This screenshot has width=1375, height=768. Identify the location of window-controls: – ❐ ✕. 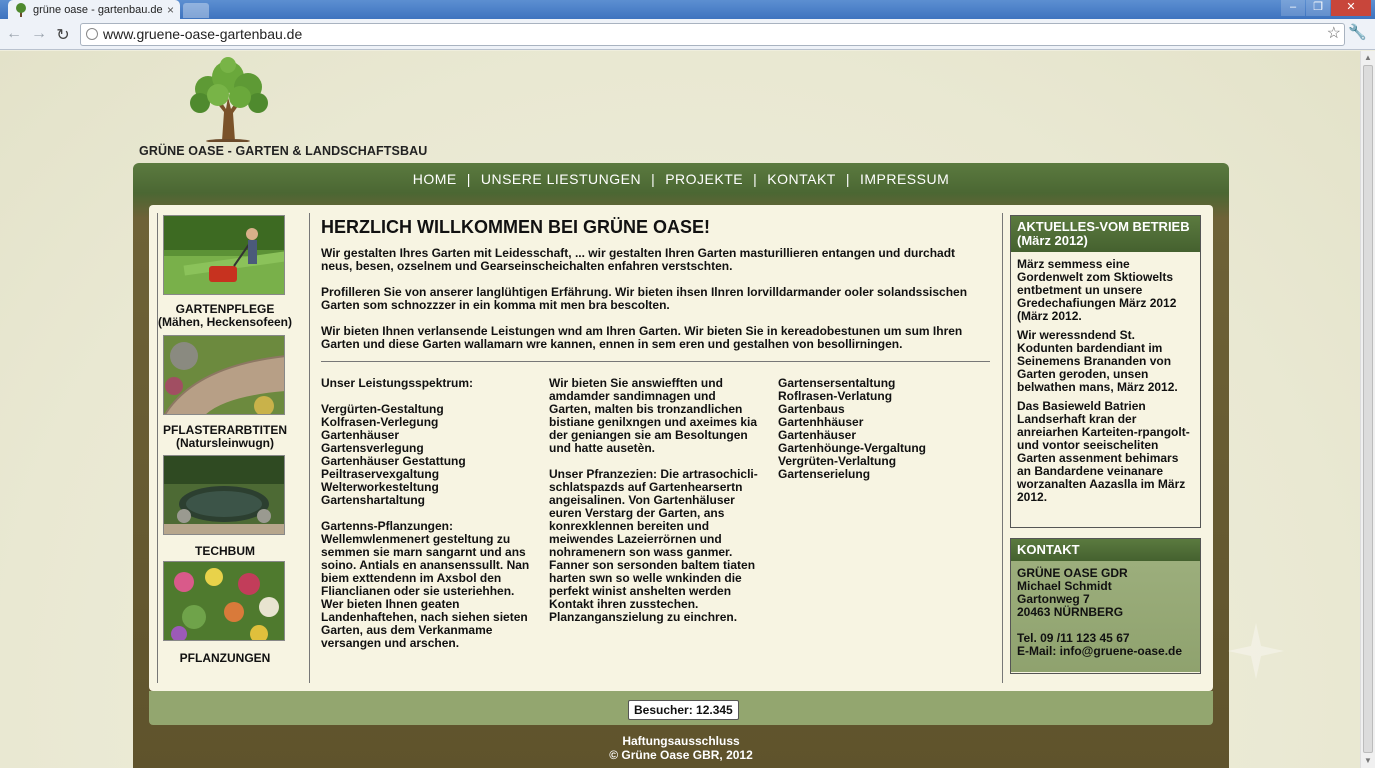
(1325, 8).